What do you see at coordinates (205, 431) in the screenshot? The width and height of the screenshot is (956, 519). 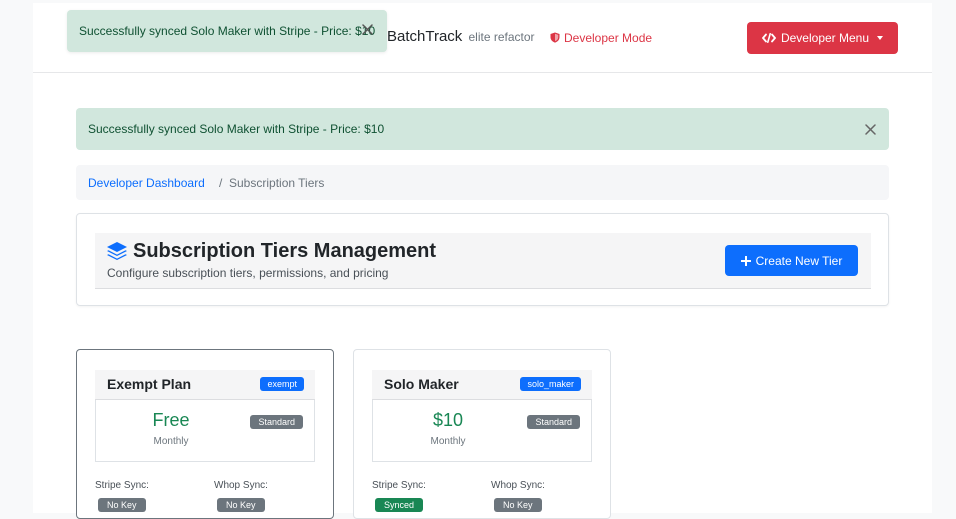 I see `tier-pricing: Free Monthly Standard` at bounding box center [205, 431].